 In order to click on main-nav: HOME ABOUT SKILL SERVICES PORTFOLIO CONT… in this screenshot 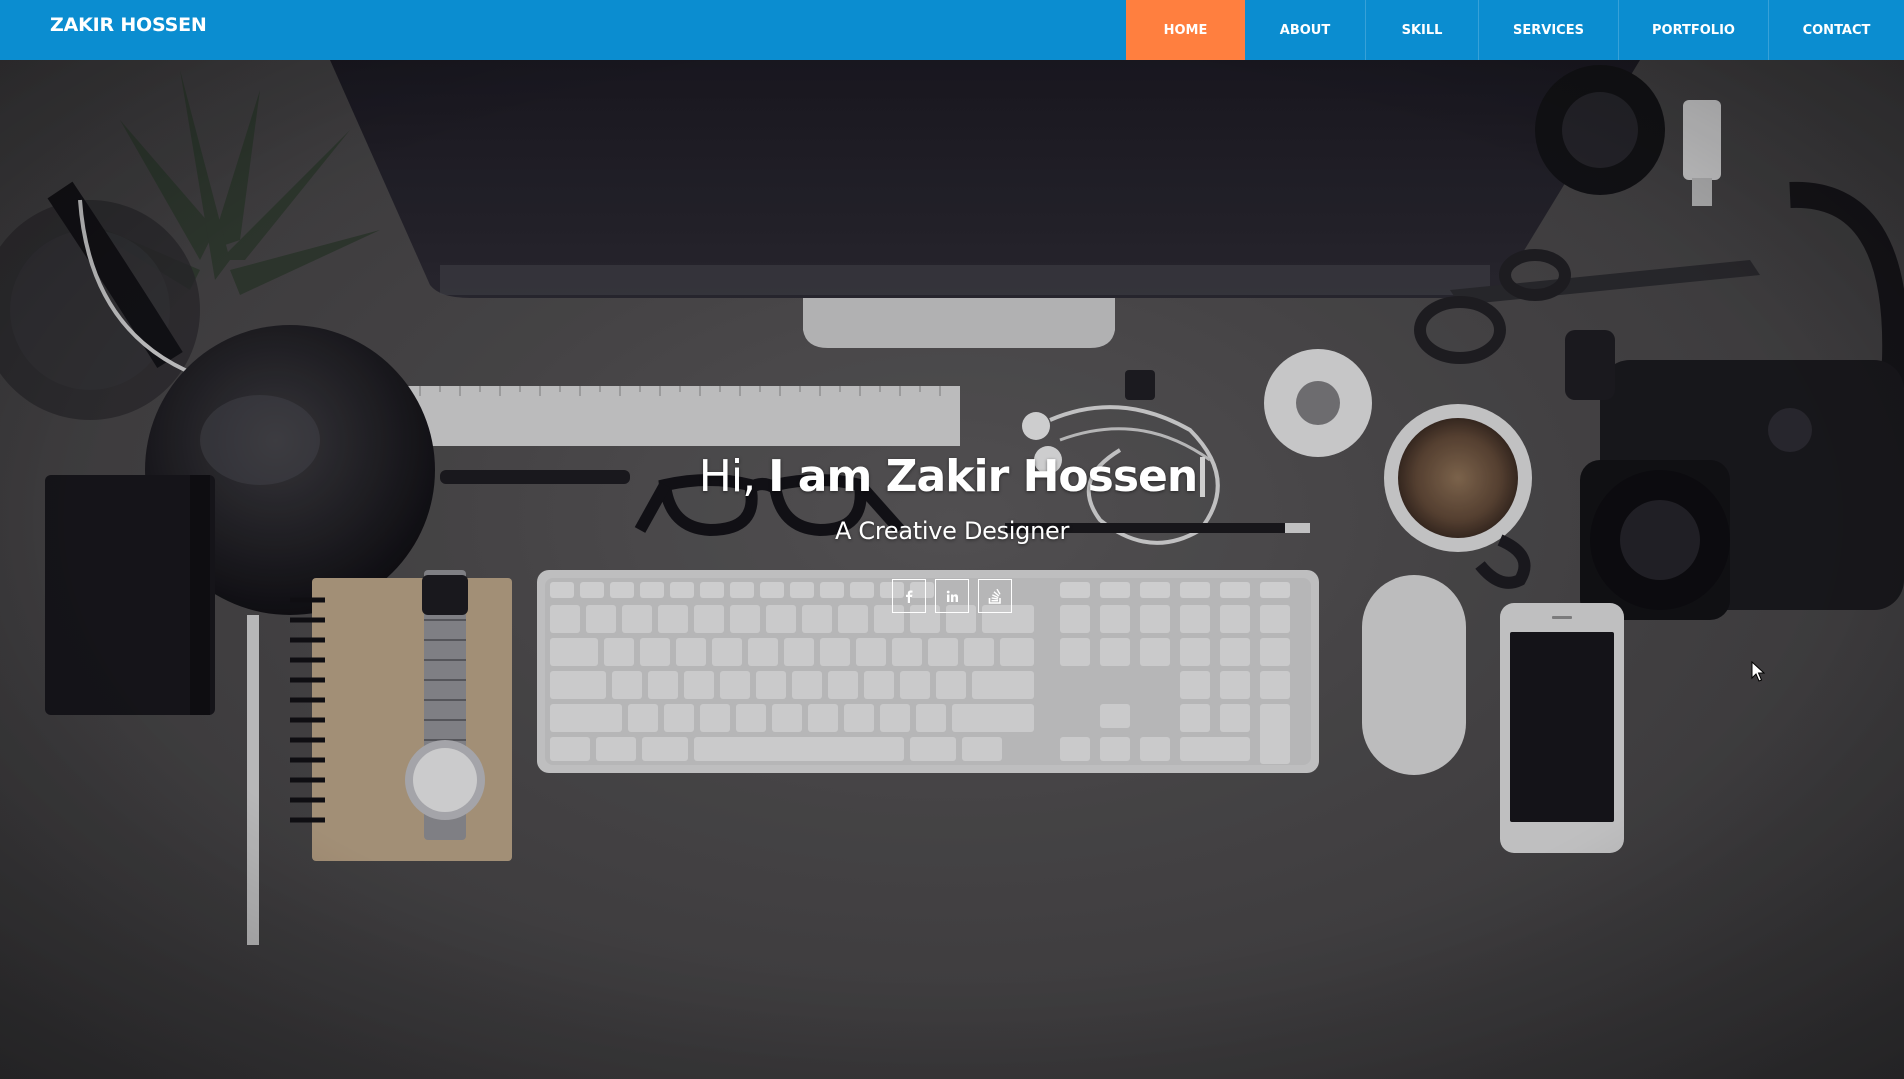, I will do `click(1515, 30)`.